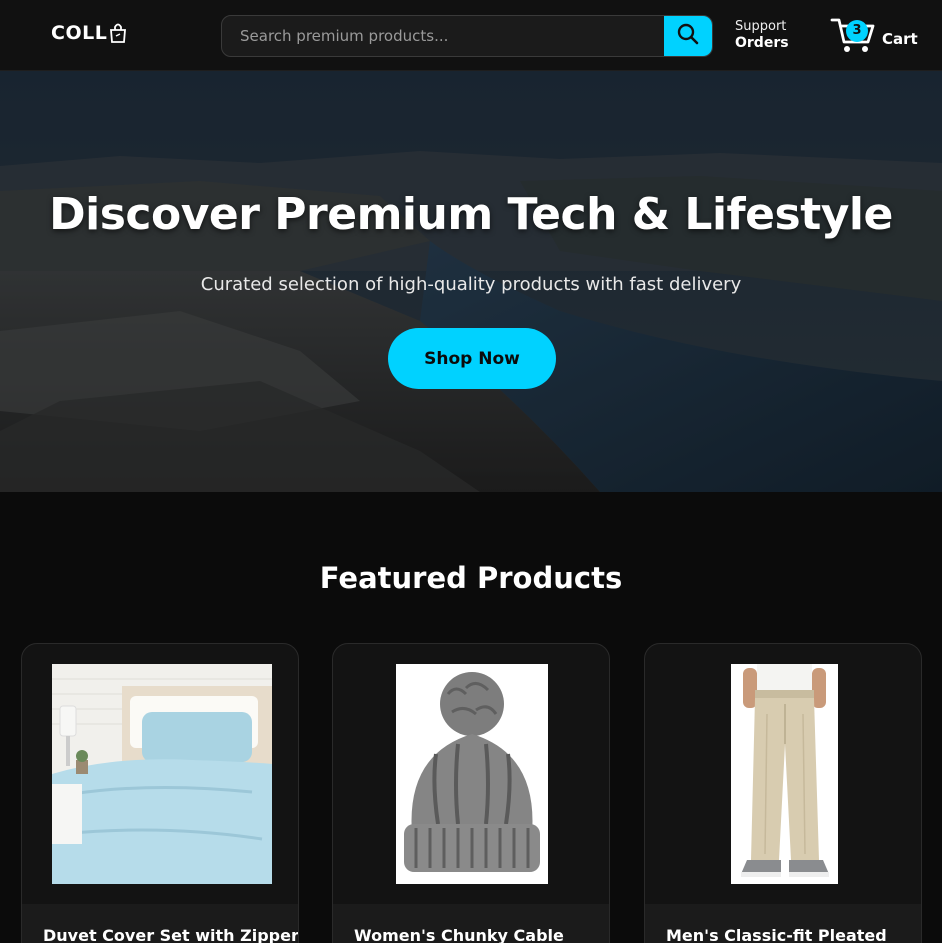 The height and width of the screenshot is (943, 942). What do you see at coordinates (900, 39) in the screenshot?
I see `cart-label: Cart` at bounding box center [900, 39].